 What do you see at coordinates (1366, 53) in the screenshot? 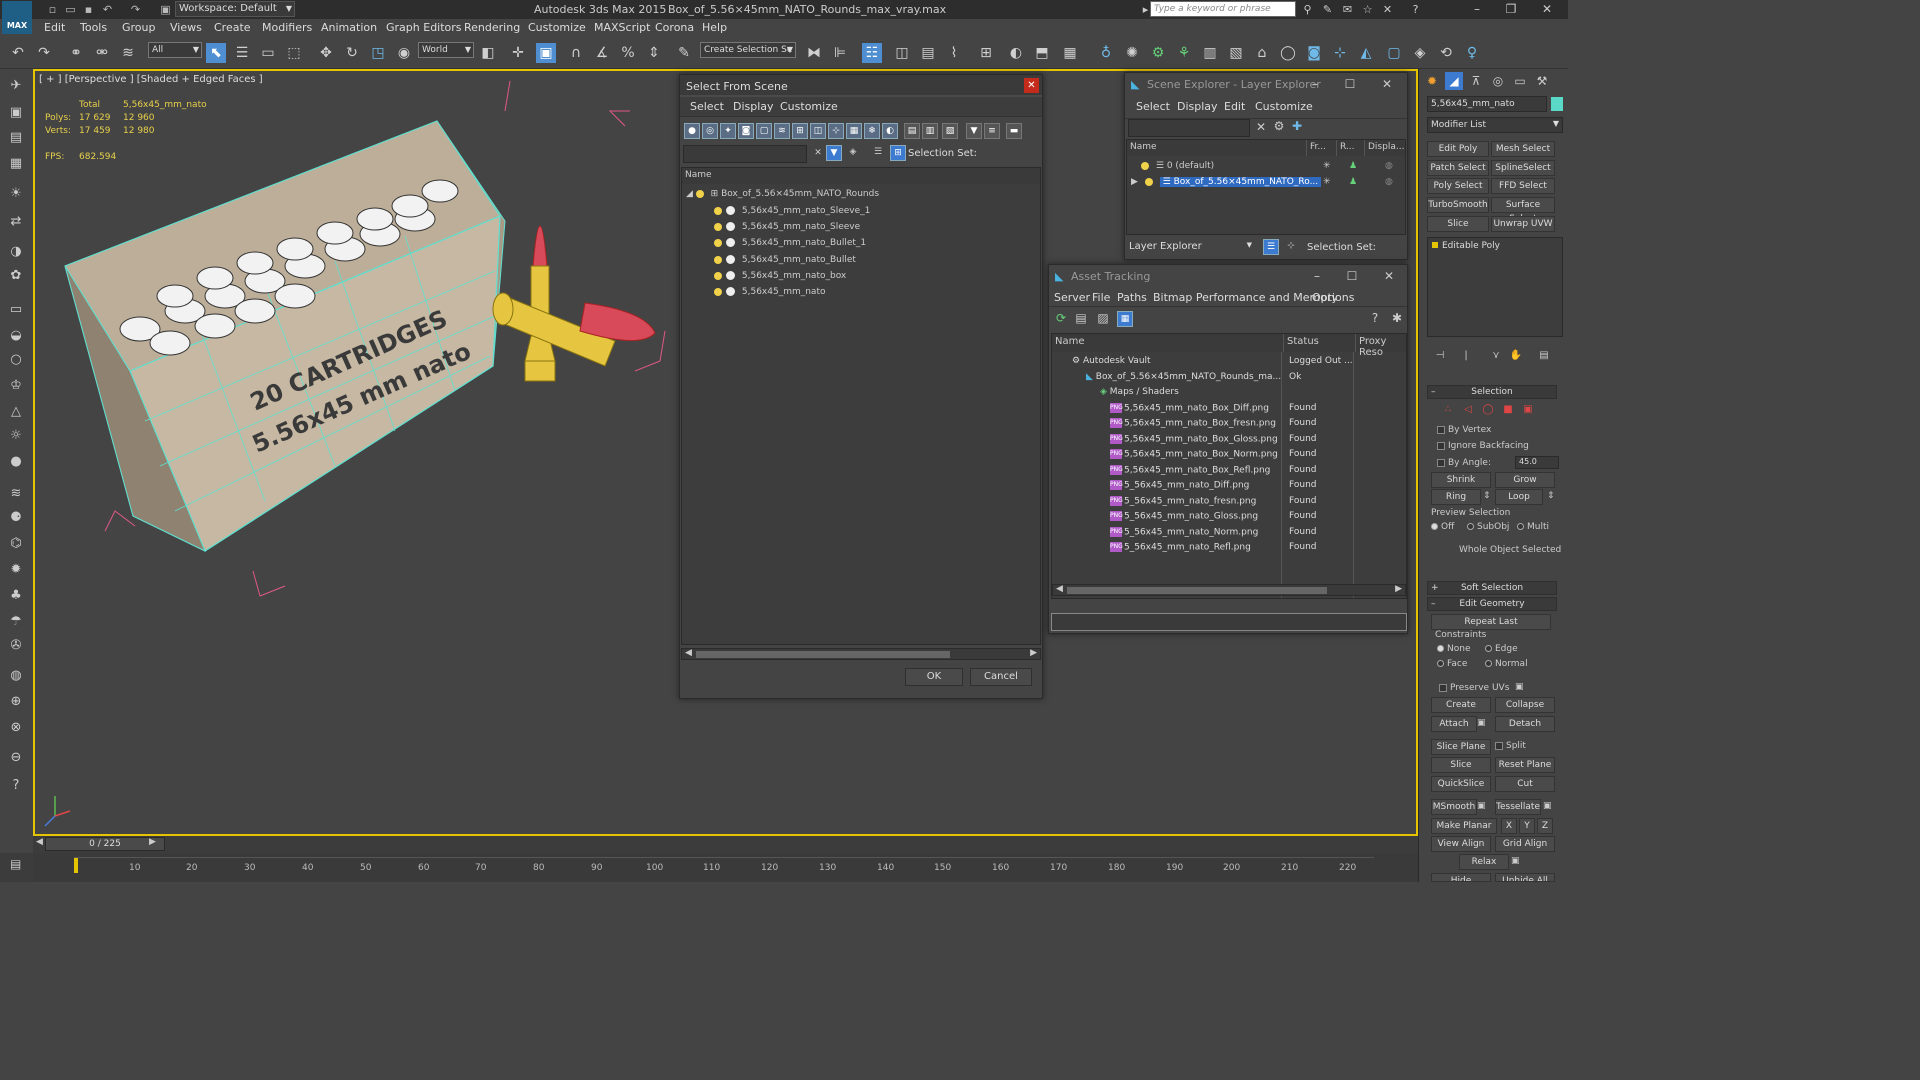
I see `vray-ies-icon: ◭` at bounding box center [1366, 53].